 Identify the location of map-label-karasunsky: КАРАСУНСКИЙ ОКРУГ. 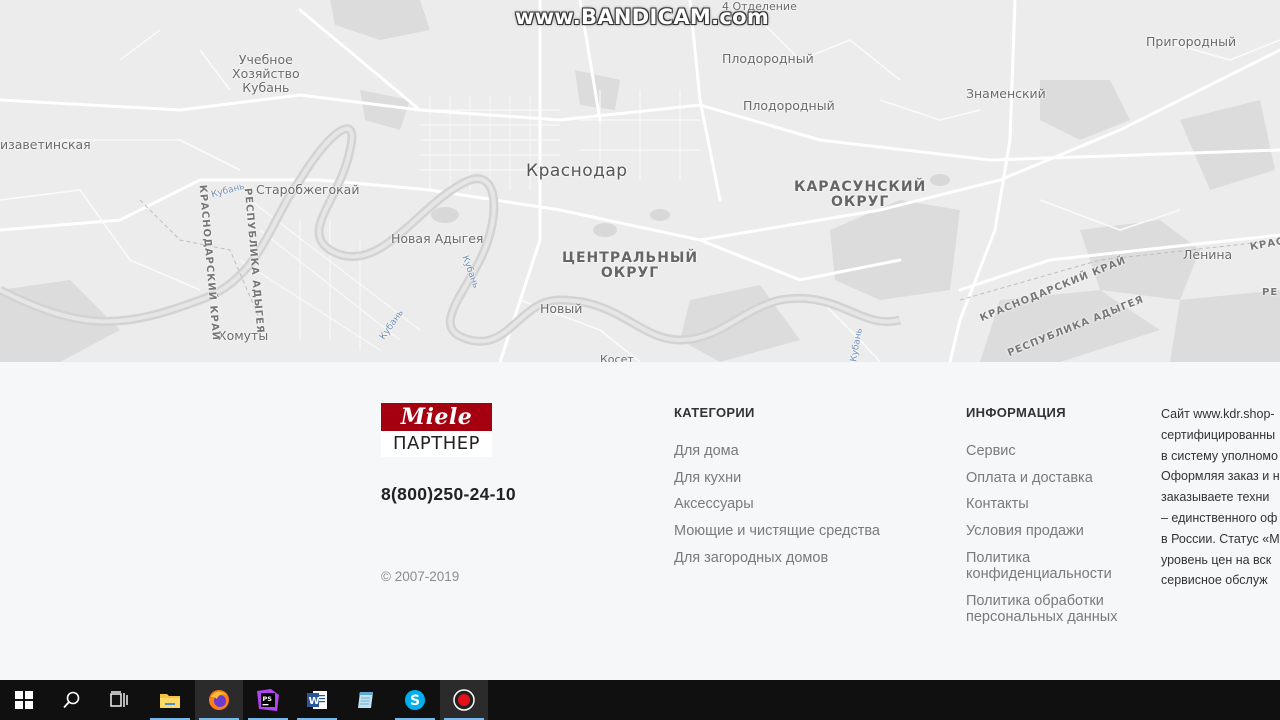
(860, 194).